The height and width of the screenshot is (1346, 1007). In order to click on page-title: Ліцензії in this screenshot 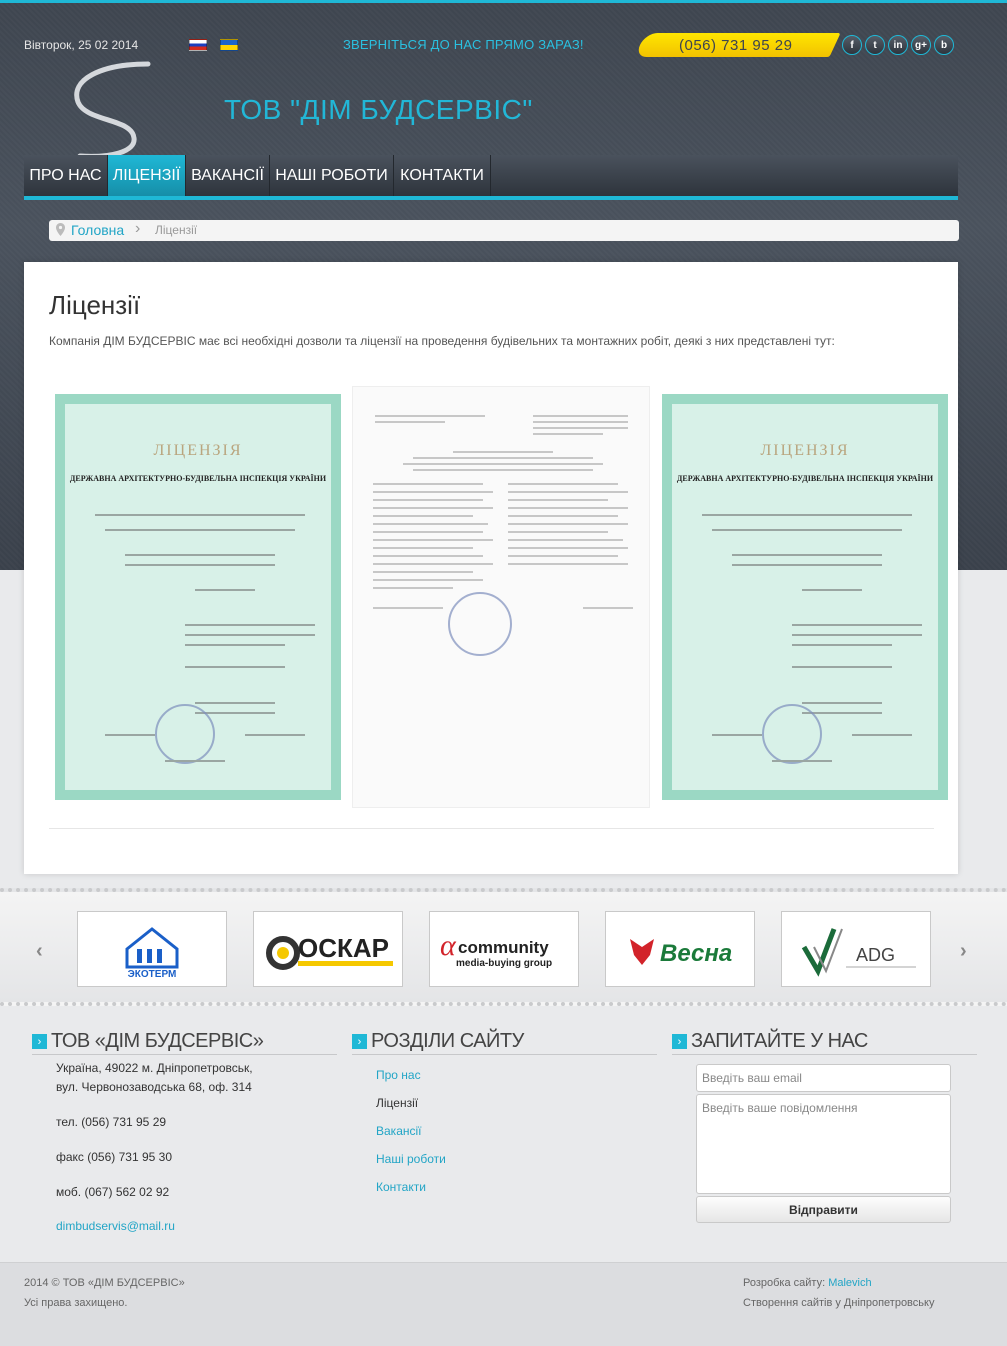, I will do `click(95, 305)`.